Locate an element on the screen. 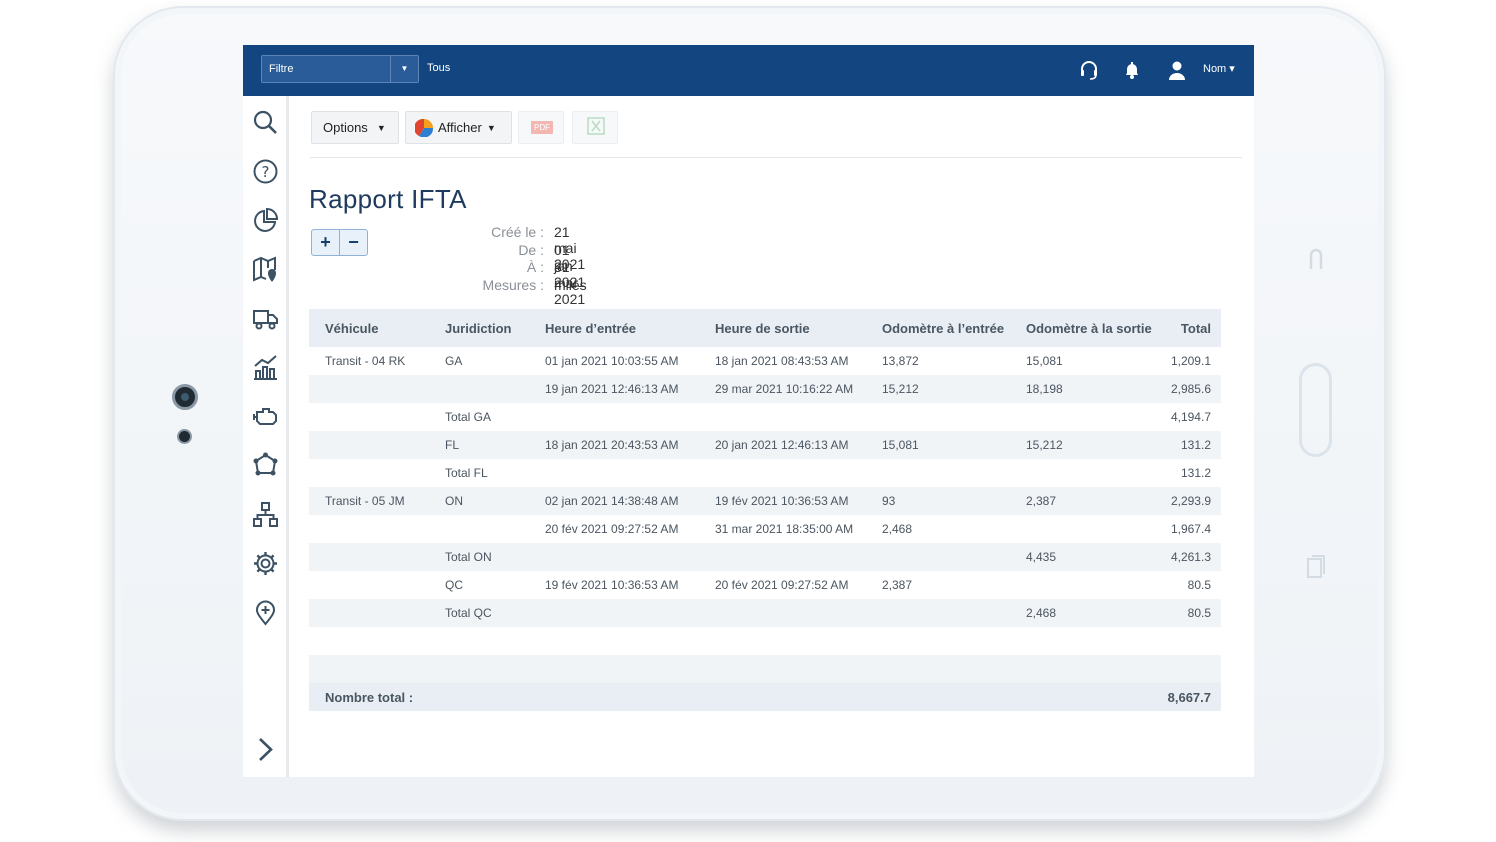 The height and width of the screenshot is (842, 1496). col-total: Total is located at coordinates (1196, 328).